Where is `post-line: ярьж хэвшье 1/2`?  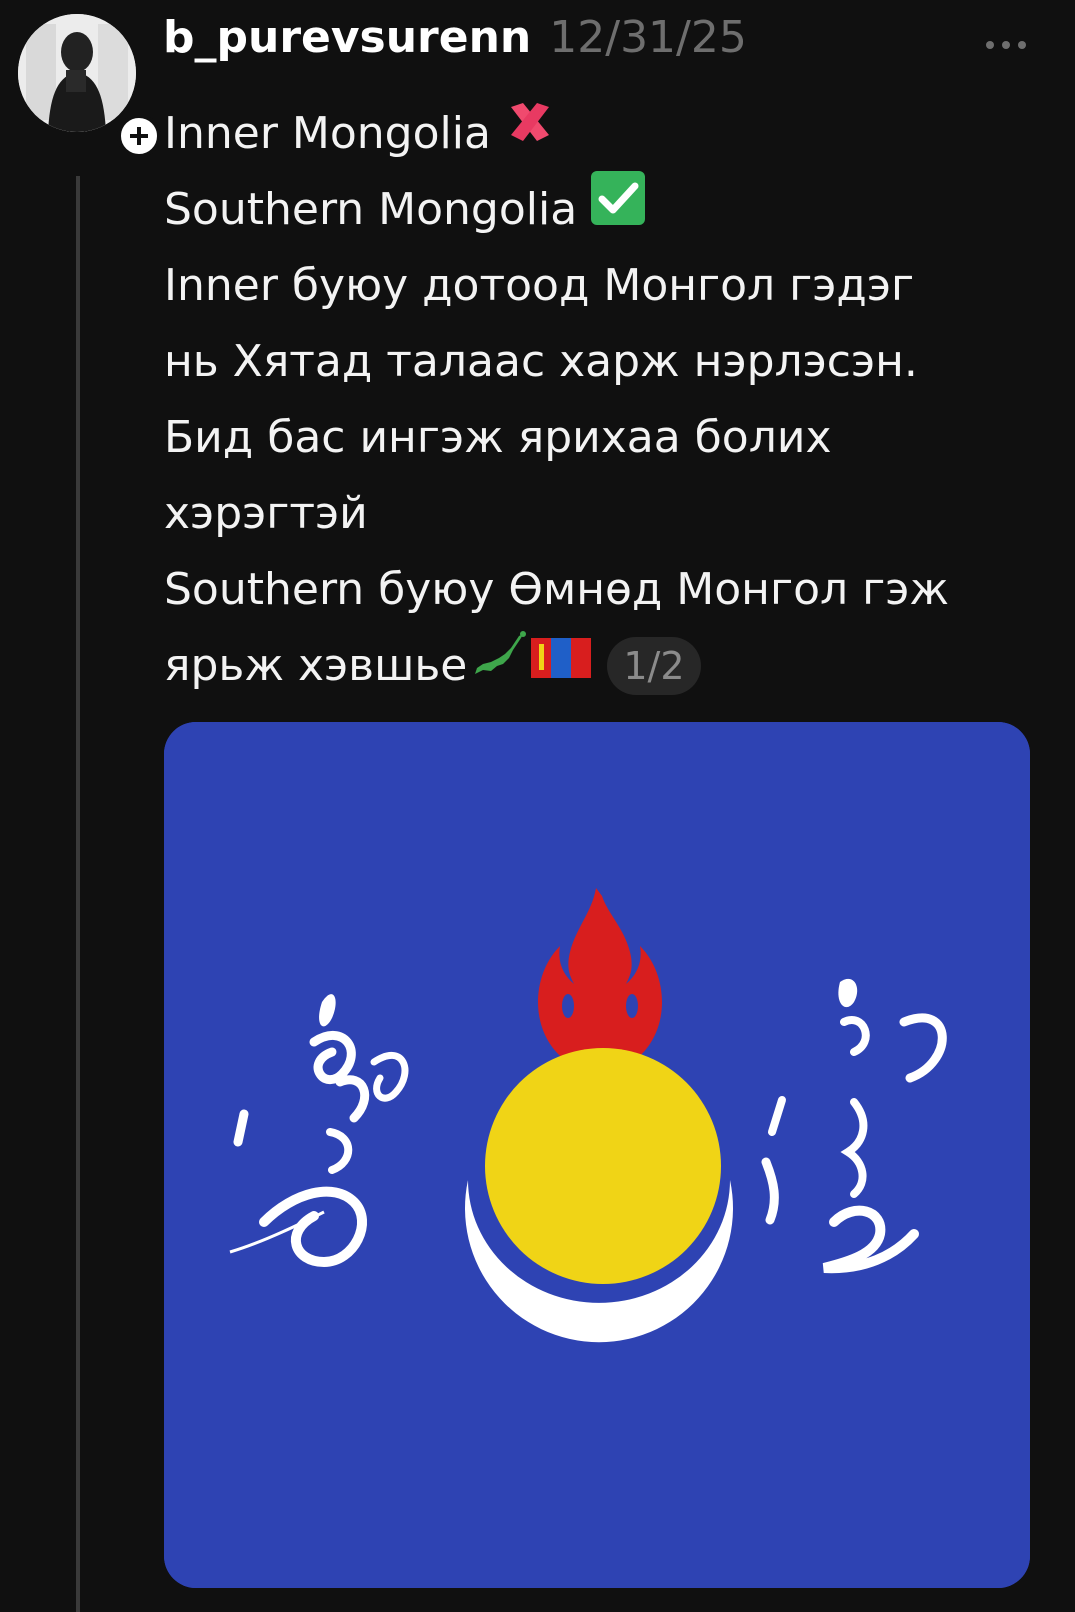
post-line: ярьж хэвшье 1/2 is located at coordinates (604, 666).